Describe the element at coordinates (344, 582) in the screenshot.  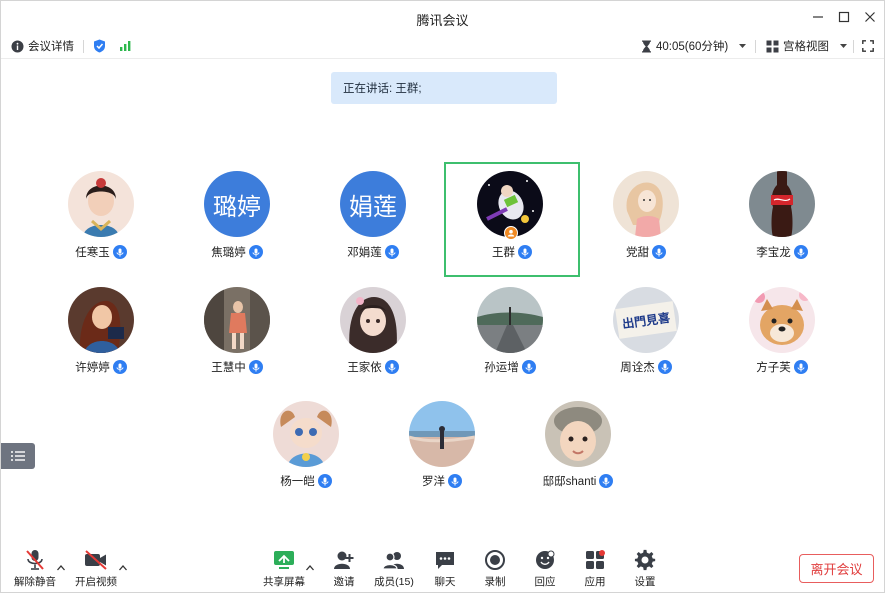
I see `invite-label: 邀请` at that location.